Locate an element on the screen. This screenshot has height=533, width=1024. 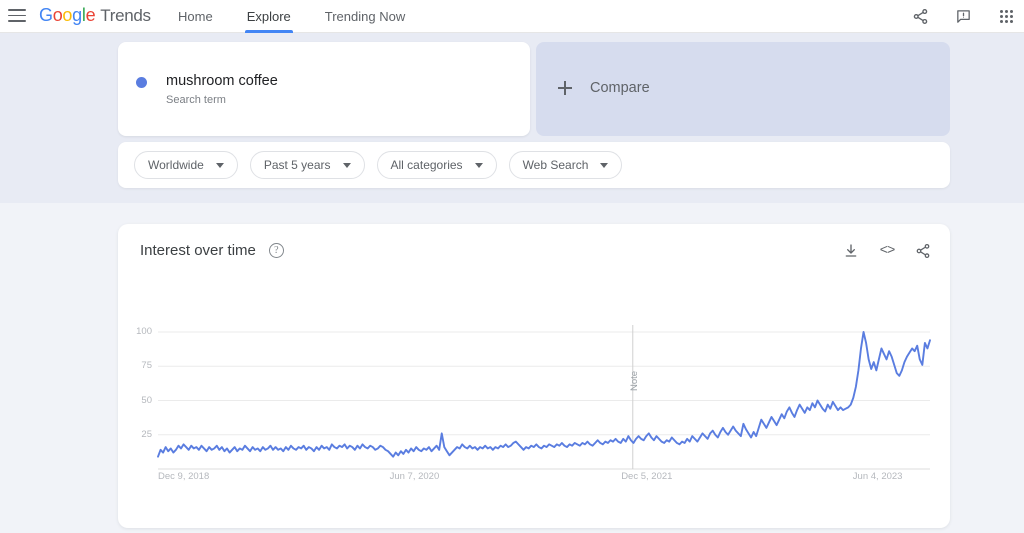
share-icon is located at coordinates (920, 16).